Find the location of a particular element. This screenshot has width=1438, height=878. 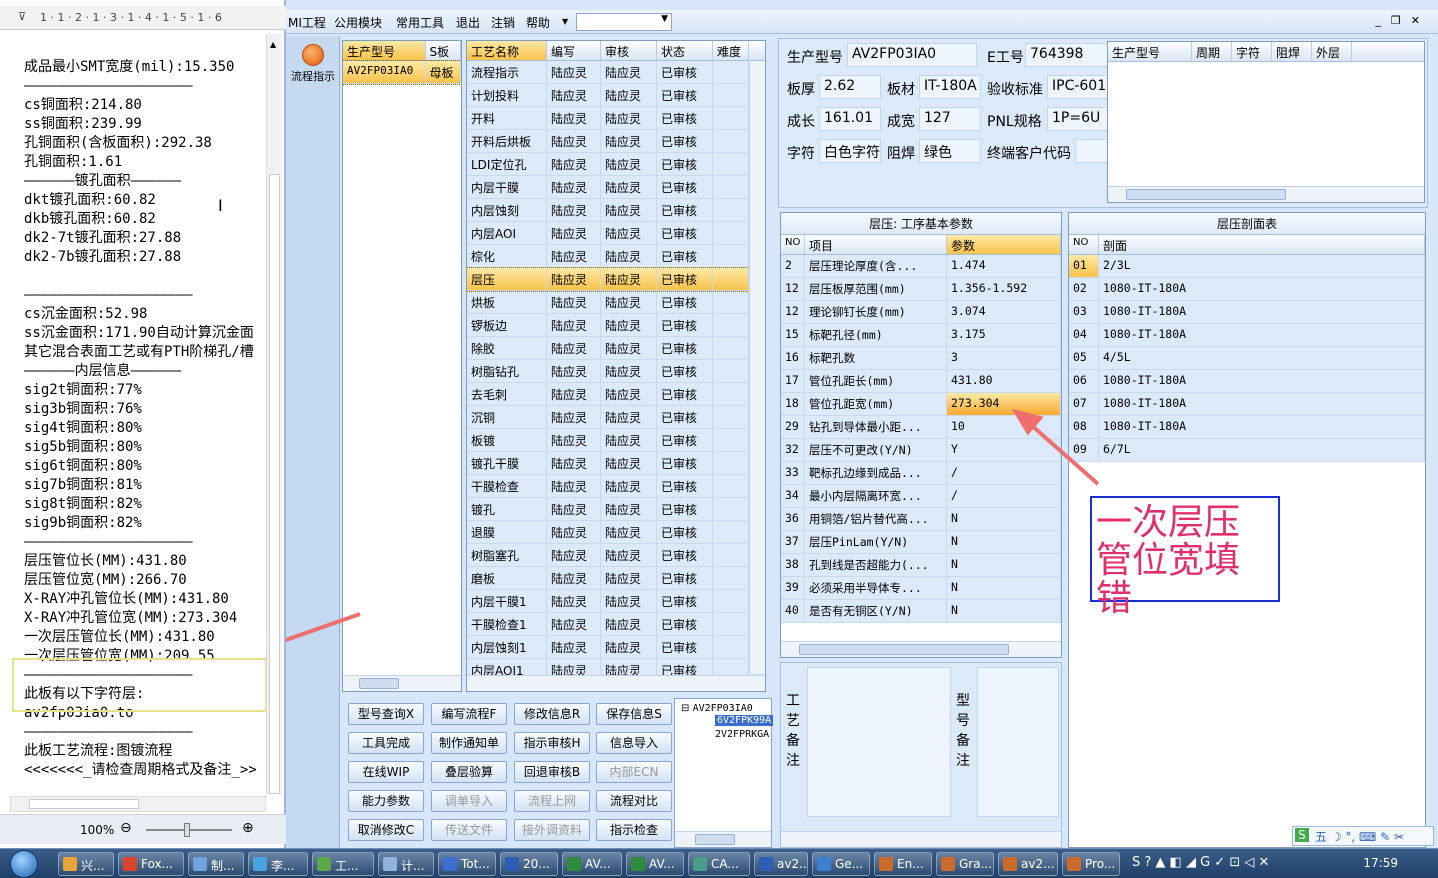

table-row: 开料 陆应灵 陆应灵 已审核 is located at coordinates (616, 118).